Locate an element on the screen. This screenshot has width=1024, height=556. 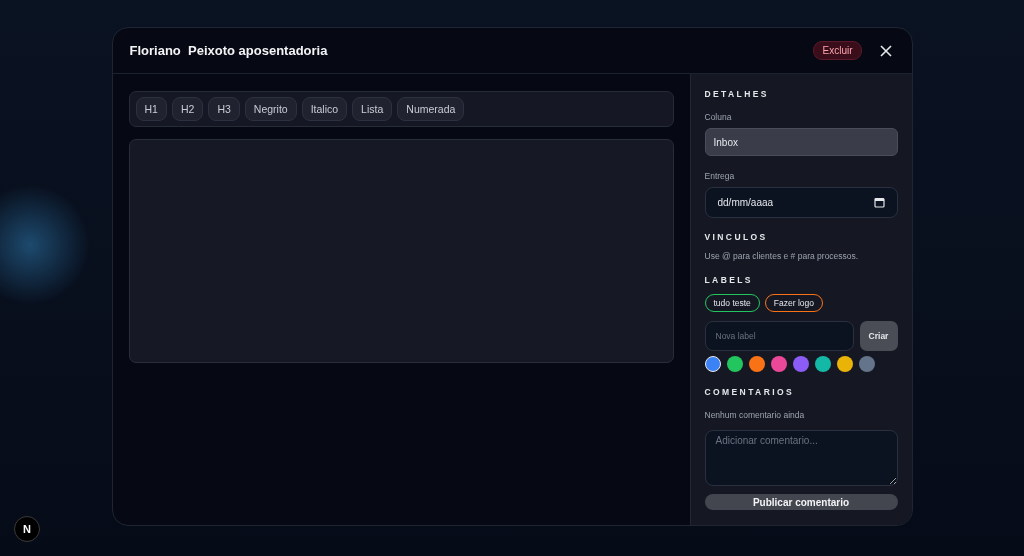
format-button: H2 is located at coordinates (187, 109).